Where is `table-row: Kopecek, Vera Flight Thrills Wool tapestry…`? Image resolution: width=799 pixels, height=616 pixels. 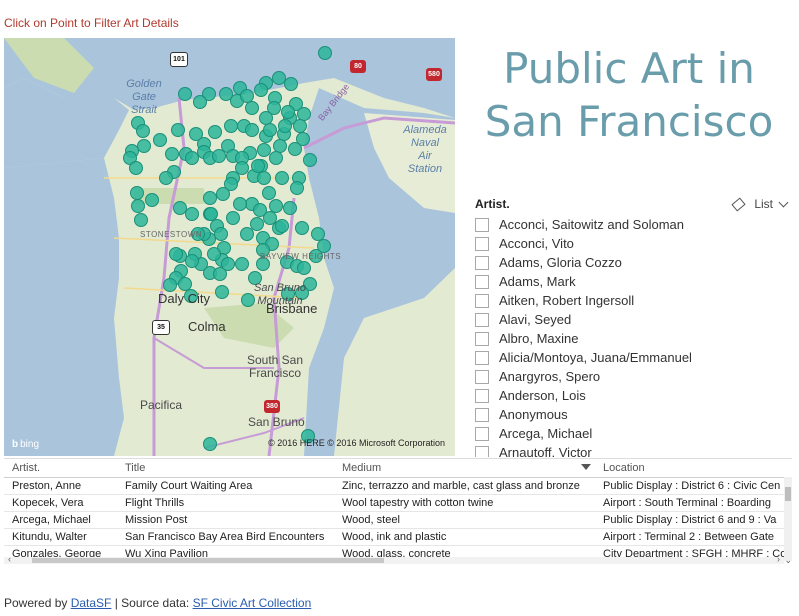 table-row: Kopecek, Vera Flight Thrills Wool tapestry… is located at coordinates (394, 503).